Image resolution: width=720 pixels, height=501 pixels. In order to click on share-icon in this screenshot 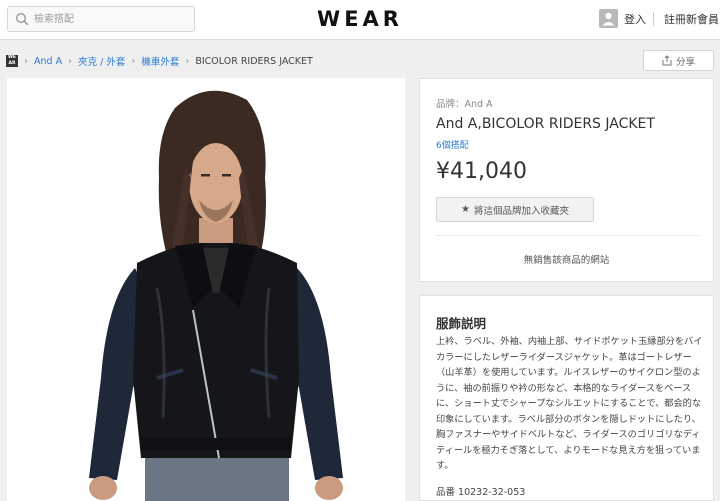, I will do `click(667, 60)`.